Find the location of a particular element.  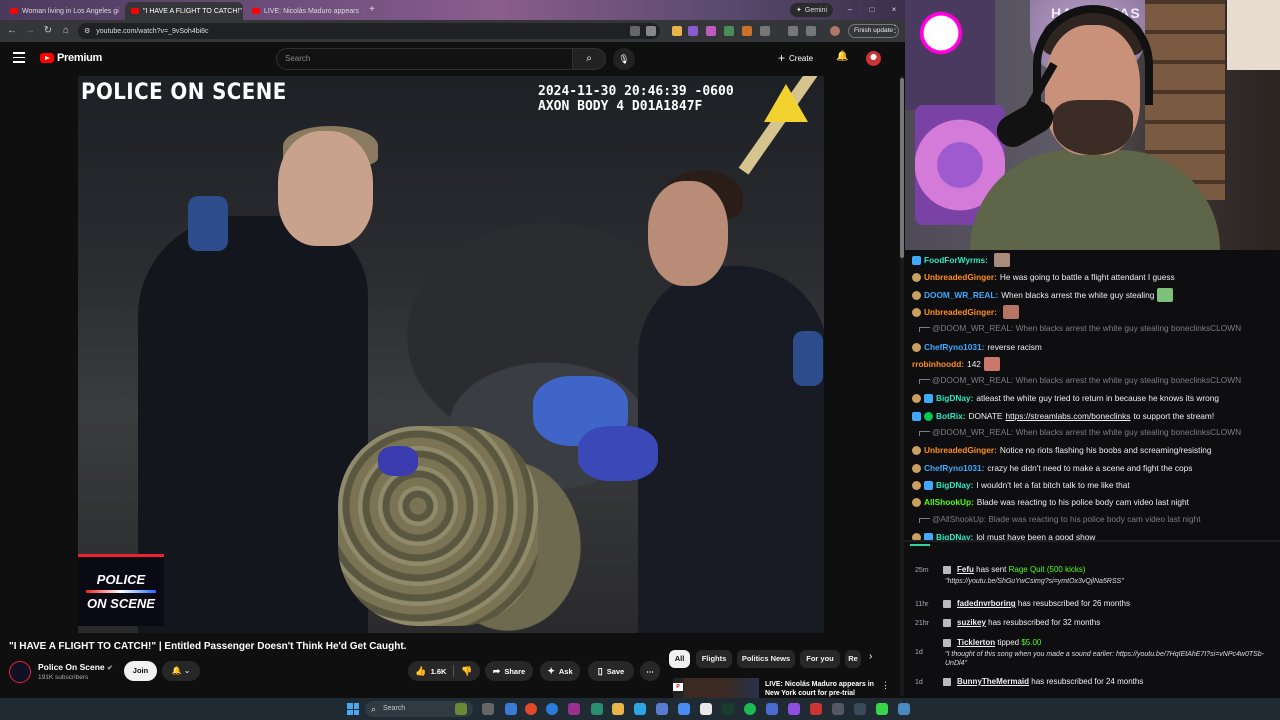

maximize-icon: □ is located at coordinates (872, 10).